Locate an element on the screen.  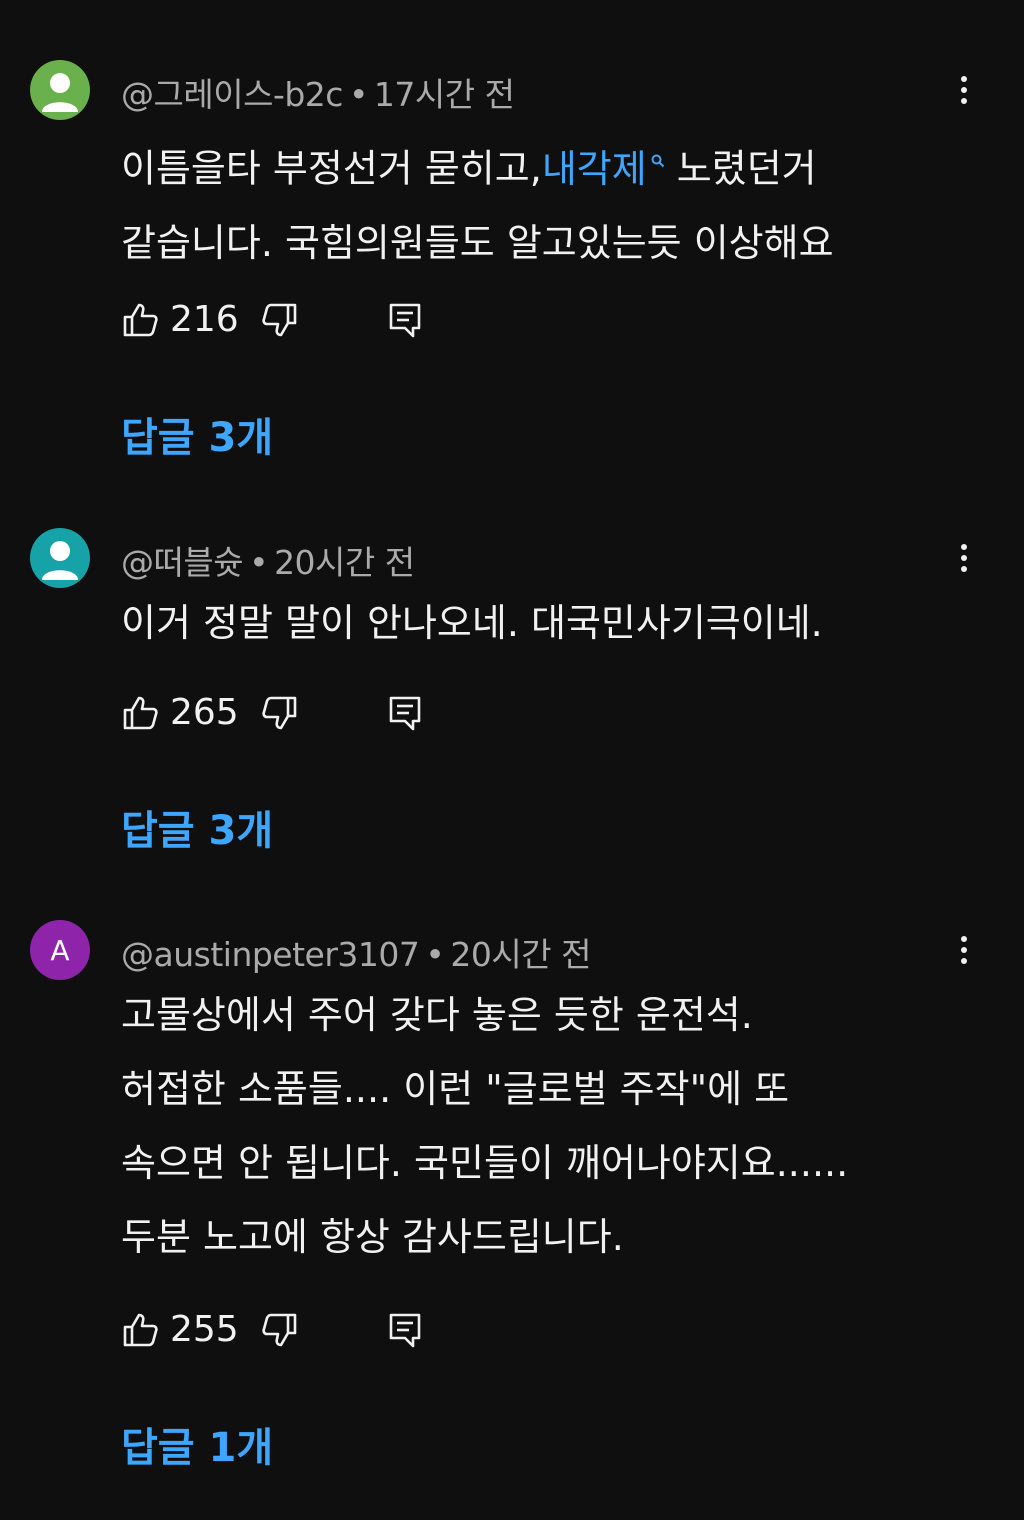
comment-text: 이거 정말 말이 안나오네. 대국민사기극이네. is located at coordinates (472, 623).